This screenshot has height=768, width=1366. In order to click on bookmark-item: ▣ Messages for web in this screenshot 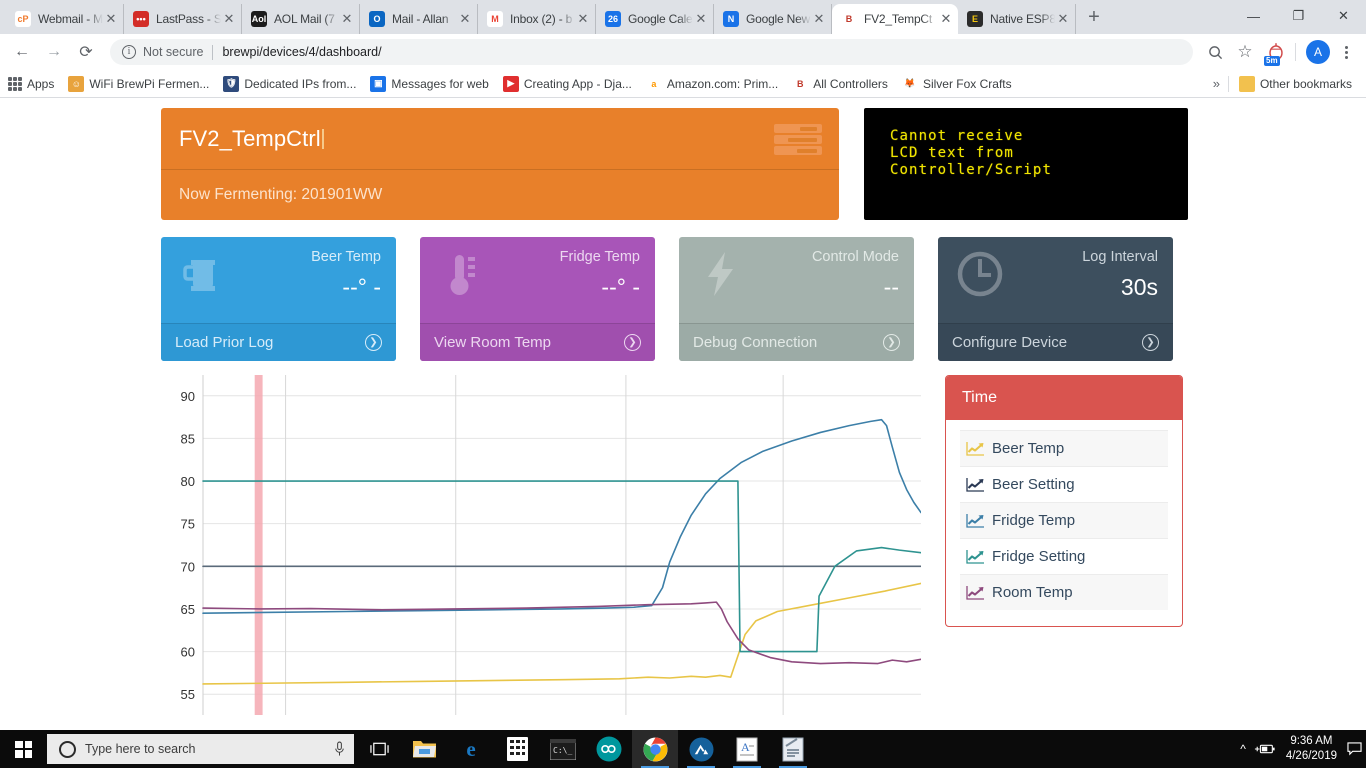, I will do `click(429, 83)`.